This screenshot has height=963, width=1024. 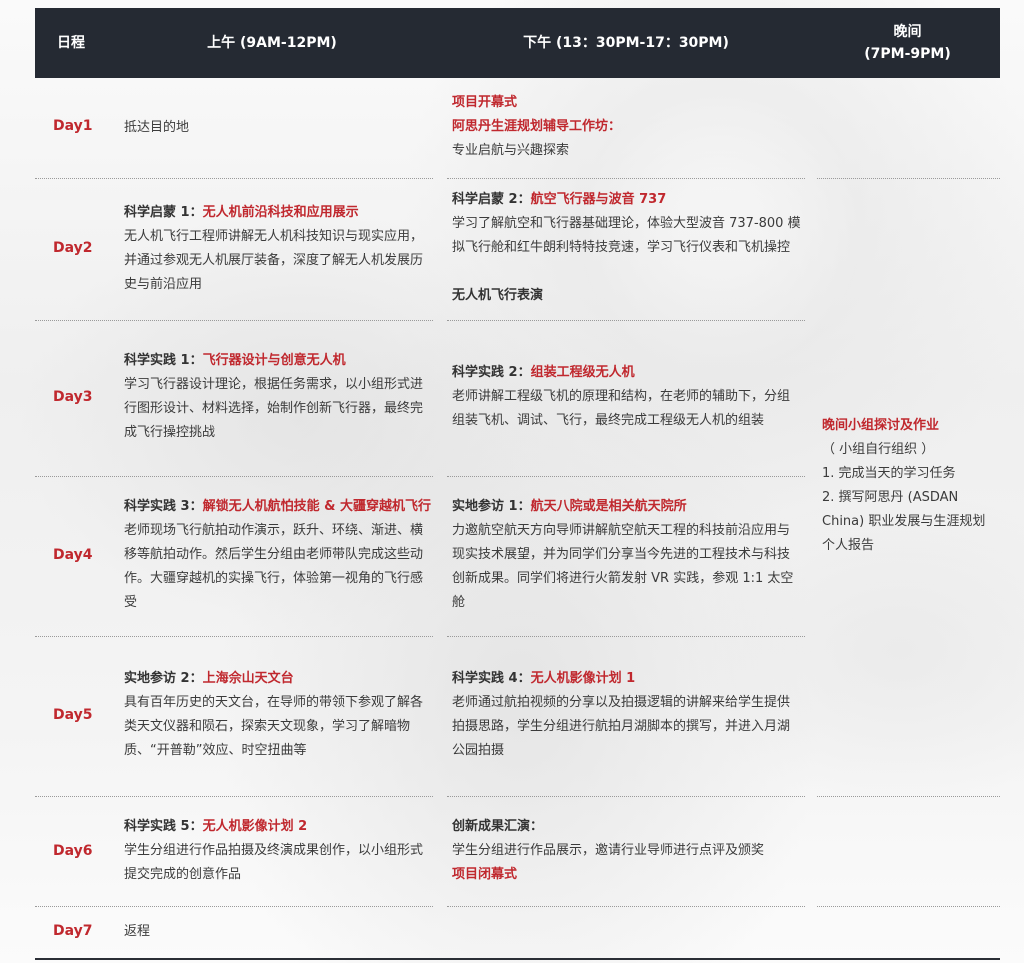 What do you see at coordinates (73, 851) in the screenshot?
I see `day-label: Day6` at bounding box center [73, 851].